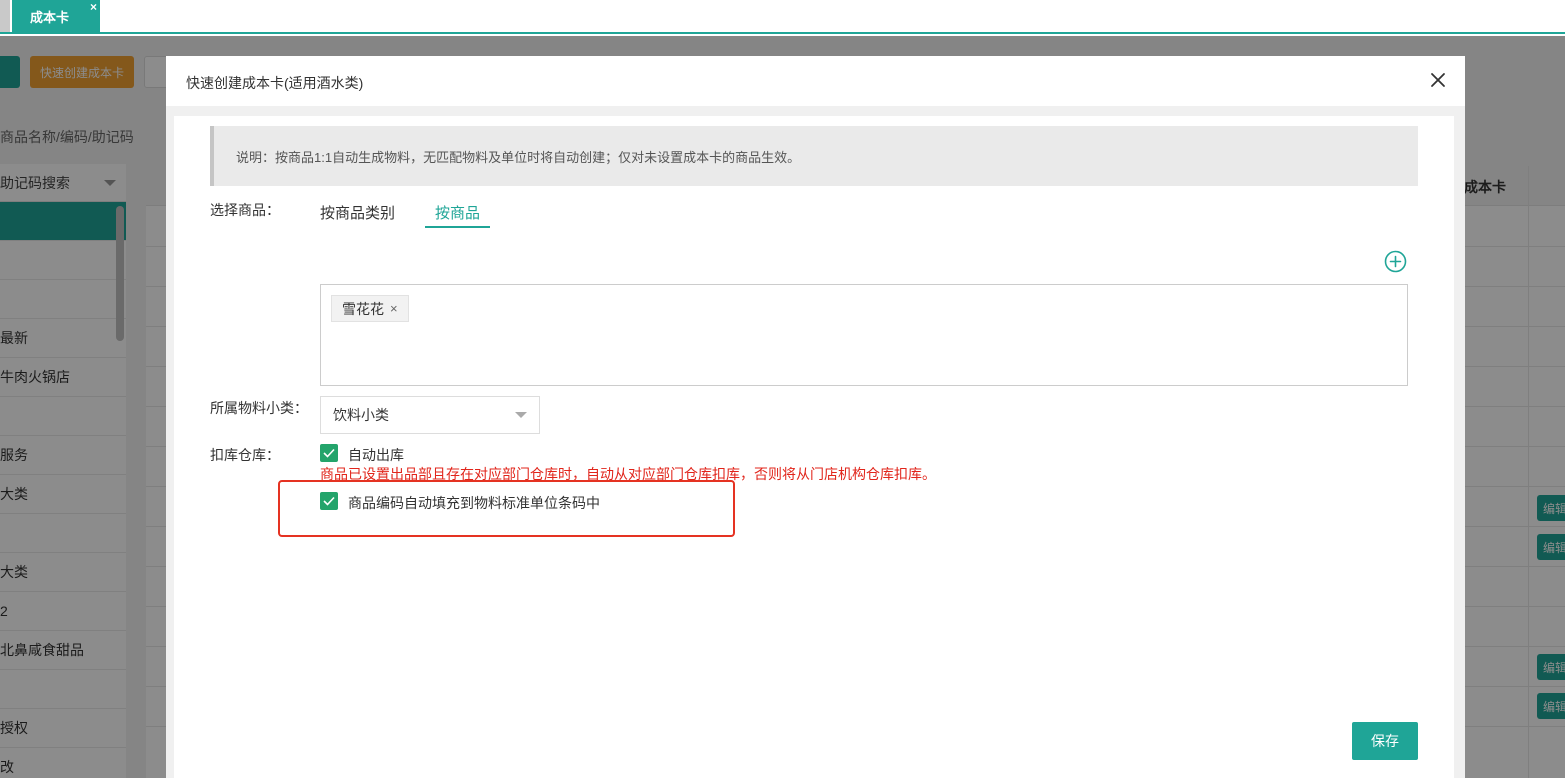 This screenshot has height=778, width=1565. Describe the element at coordinates (275, 83) in the screenshot. I see `modal-title: 快速创建成本卡(适用酒水类)` at that location.